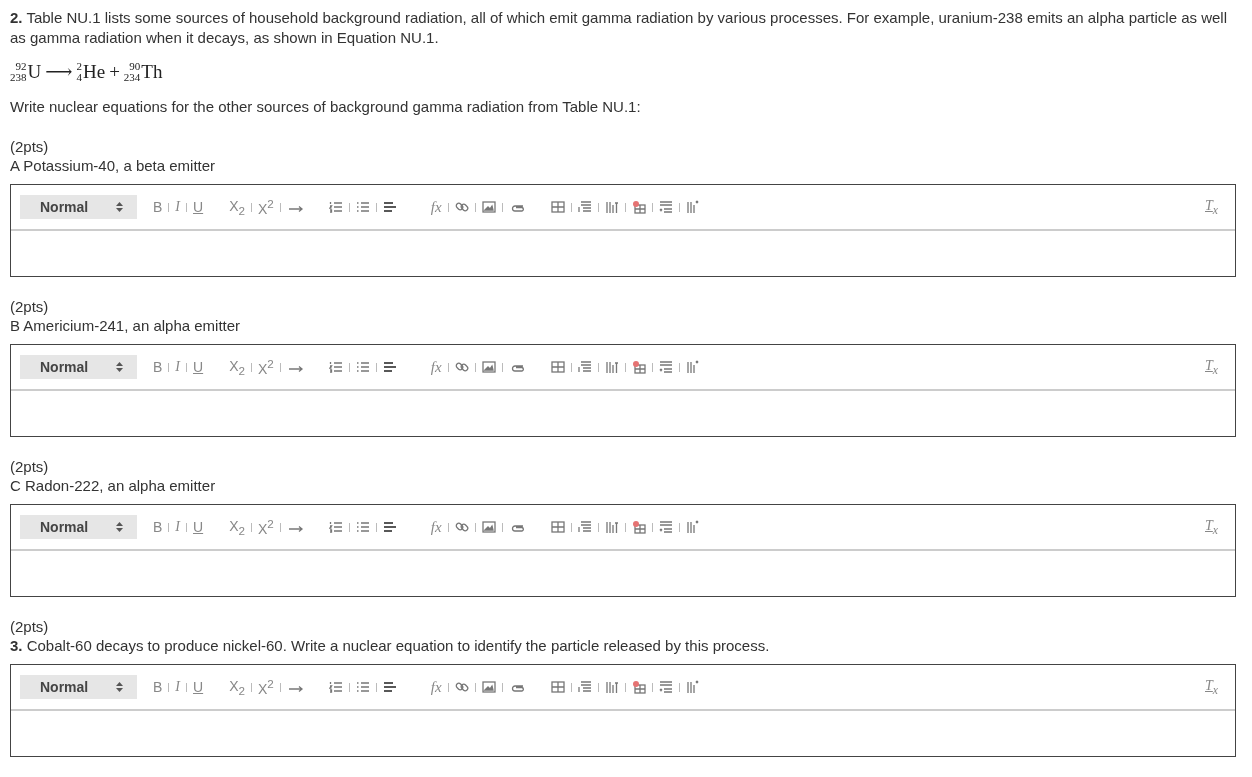 The height and width of the screenshot is (777, 1252). What do you see at coordinates (326, 107) in the screenshot?
I see `instruction-text: Write nuclear equations for the other sources of background gamma radiation from Table NU.1:` at bounding box center [326, 107].